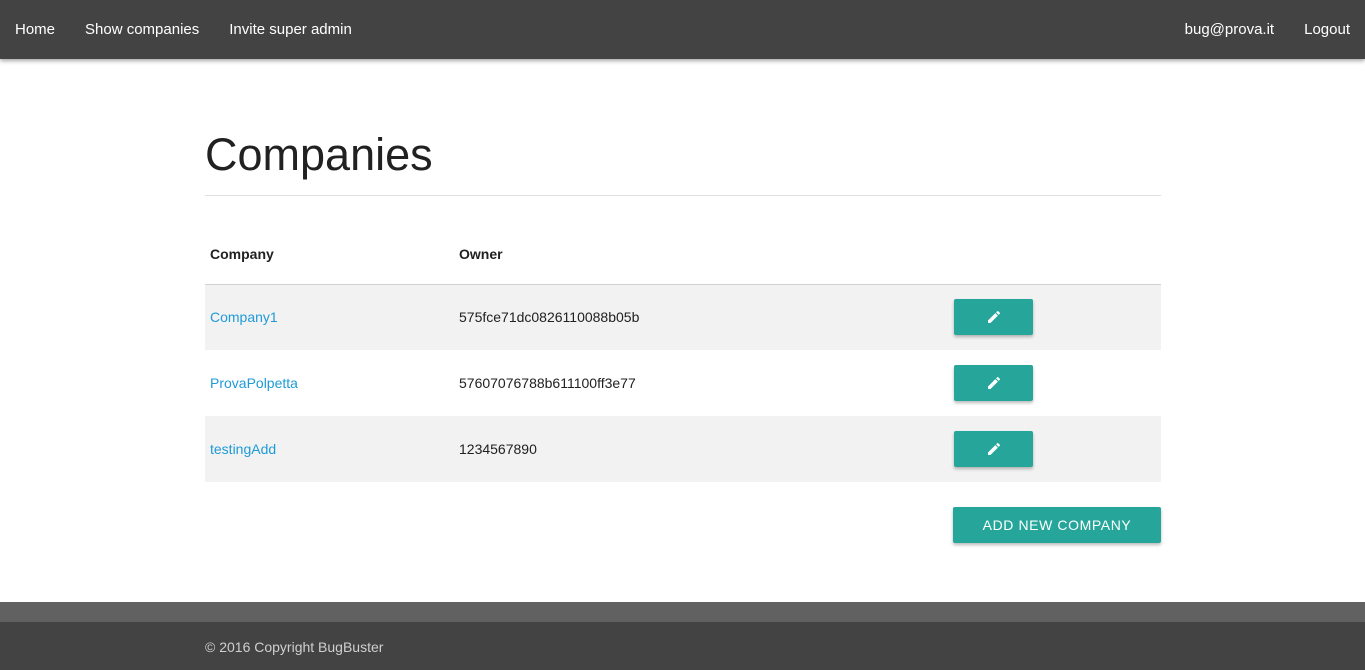  I want to click on nav-home-link: Home, so click(35, 29).